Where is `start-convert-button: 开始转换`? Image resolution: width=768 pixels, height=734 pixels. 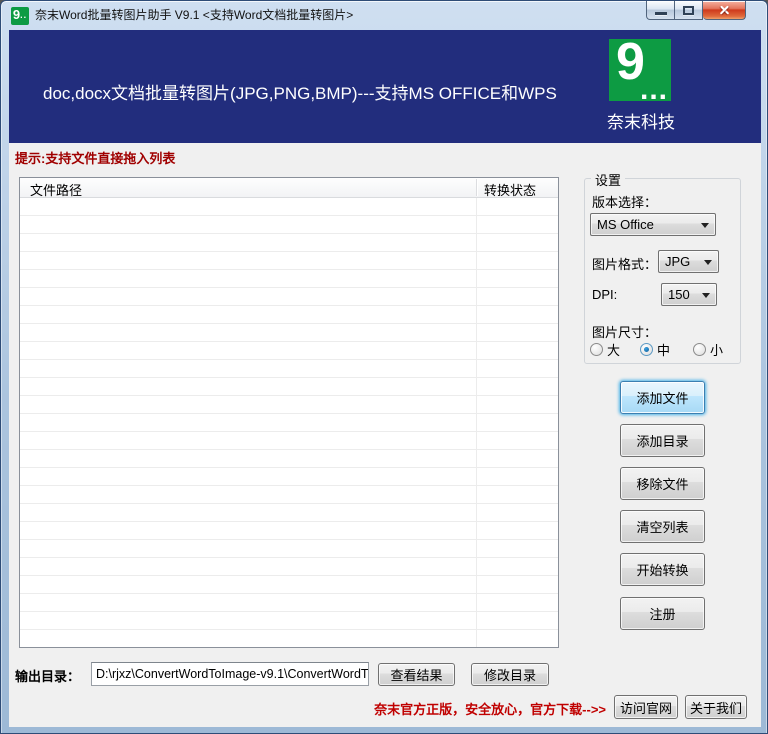 start-convert-button: 开始转换 is located at coordinates (662, 569).